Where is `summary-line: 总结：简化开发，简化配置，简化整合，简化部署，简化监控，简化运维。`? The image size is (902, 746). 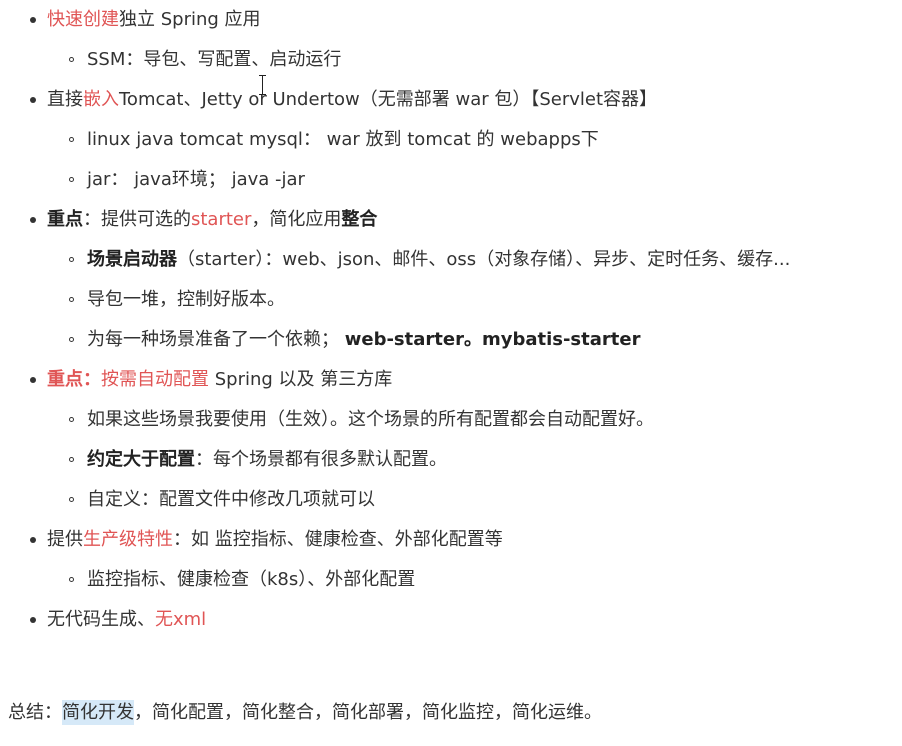
summary-line: 总结：简化开发，简化配置，简化整合，简化部署，简化监控，简化运维。 is located at coordinates (305, 713).